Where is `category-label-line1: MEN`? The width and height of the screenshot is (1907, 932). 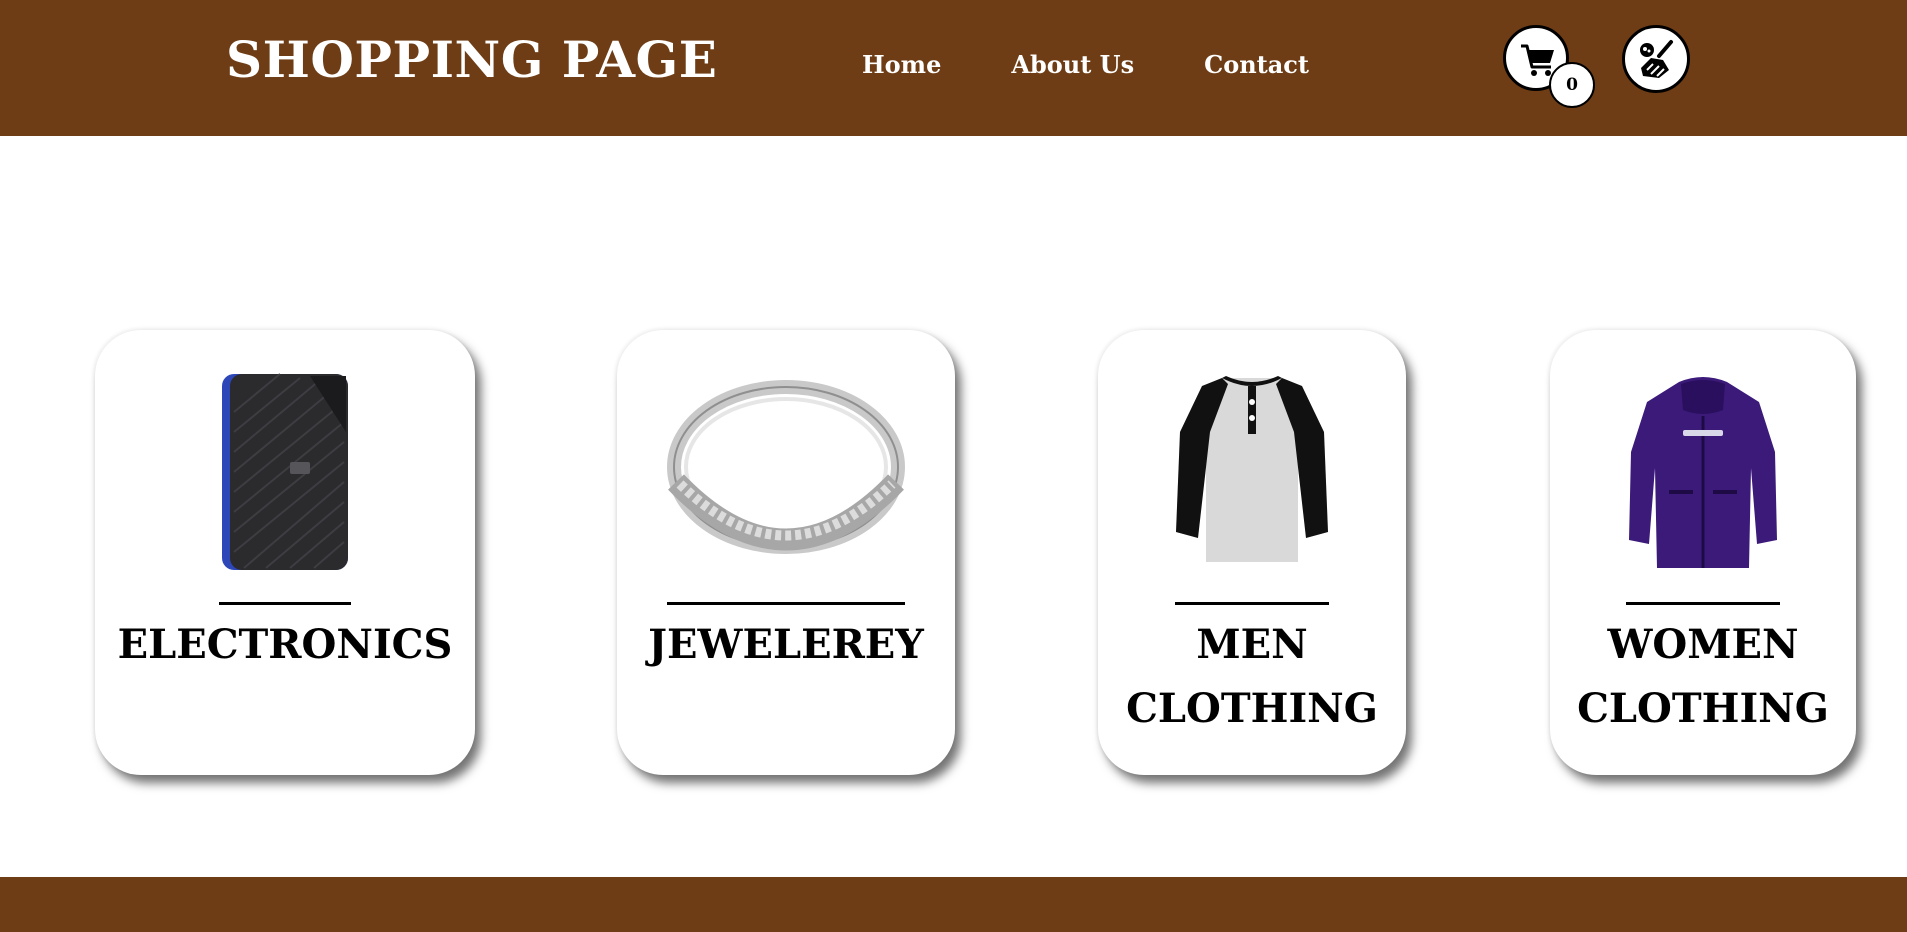
category-label-line1: MEN is located at coordinates (1252, 644).